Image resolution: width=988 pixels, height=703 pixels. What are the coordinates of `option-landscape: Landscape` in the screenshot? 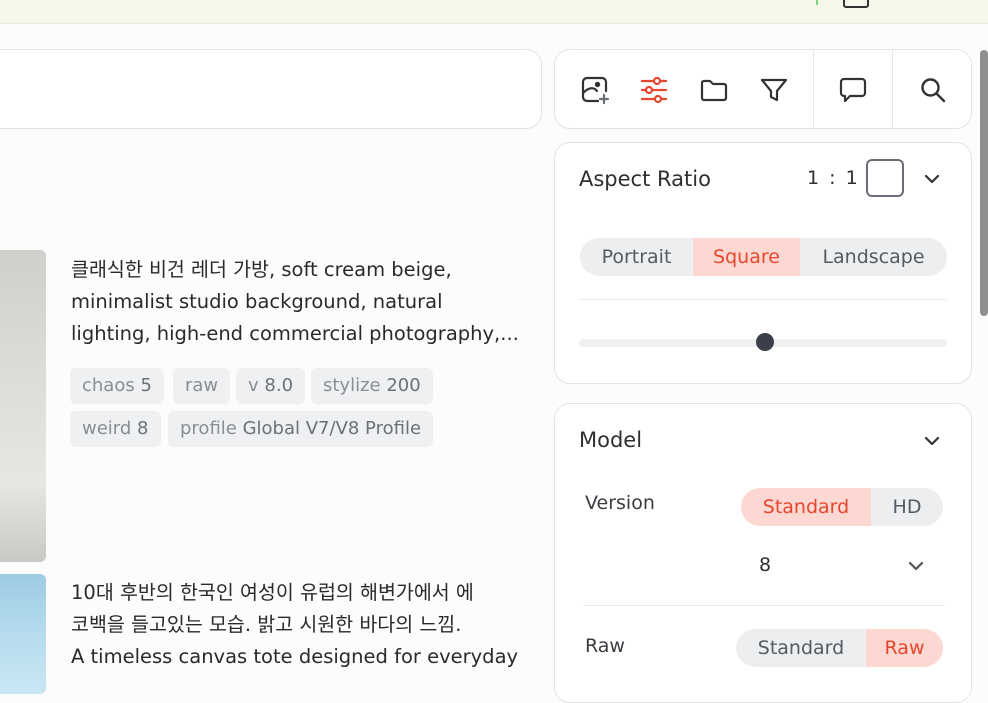 It's located at (873, 257).